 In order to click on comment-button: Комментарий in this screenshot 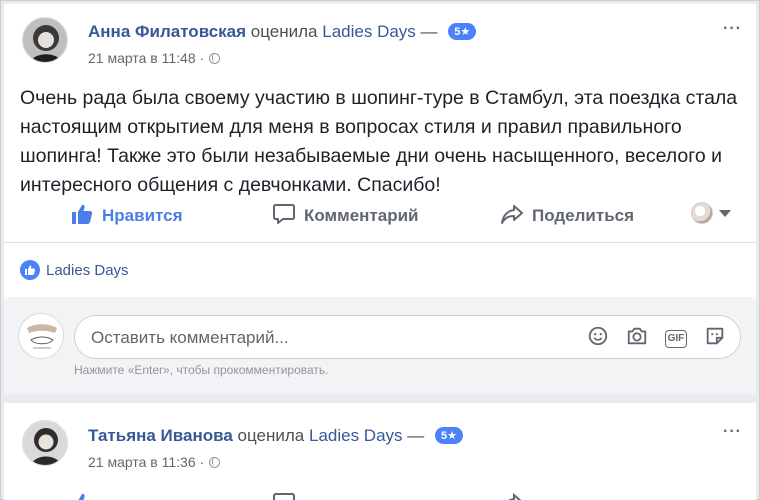, I will do `click(345, 214)`.